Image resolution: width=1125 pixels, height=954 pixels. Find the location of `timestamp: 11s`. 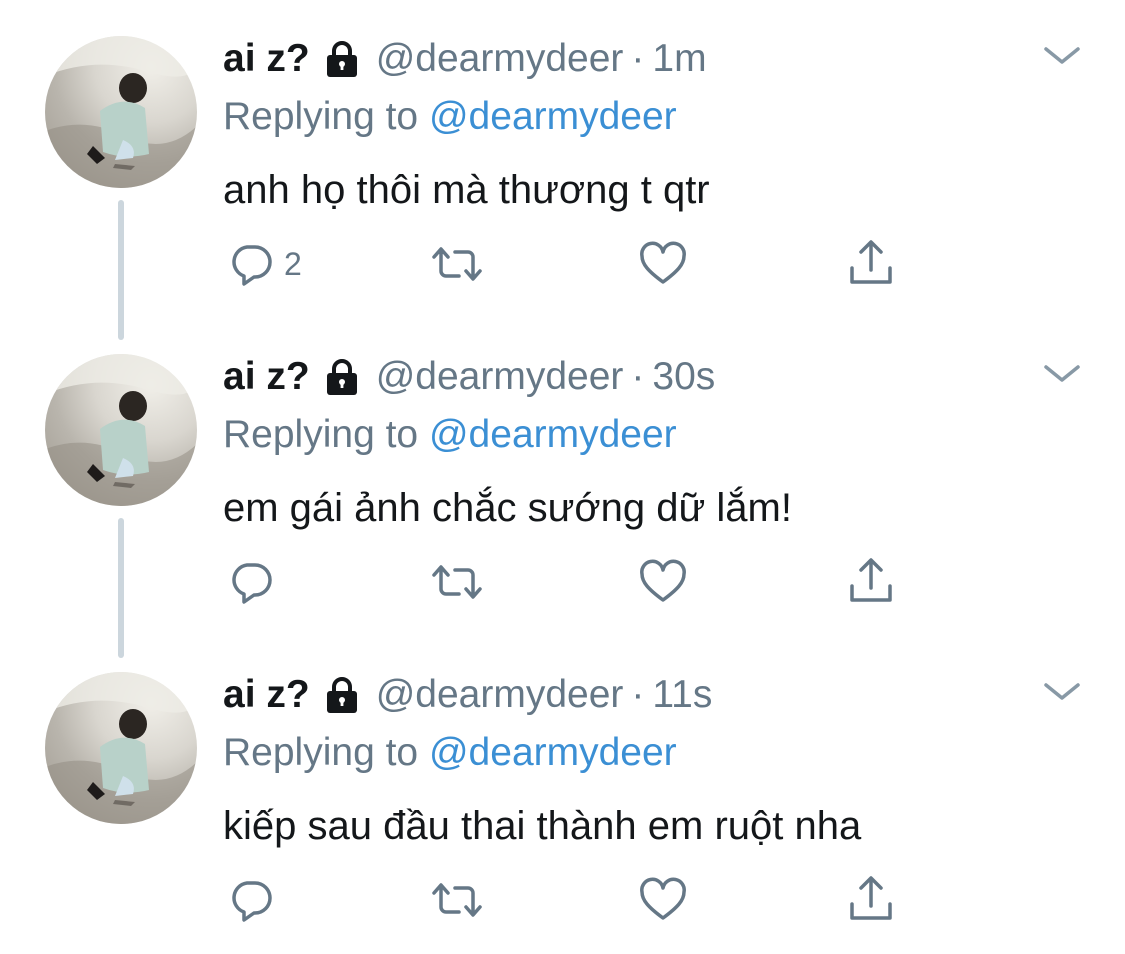

timestamp: 11s is located at coordinates (682, 695).